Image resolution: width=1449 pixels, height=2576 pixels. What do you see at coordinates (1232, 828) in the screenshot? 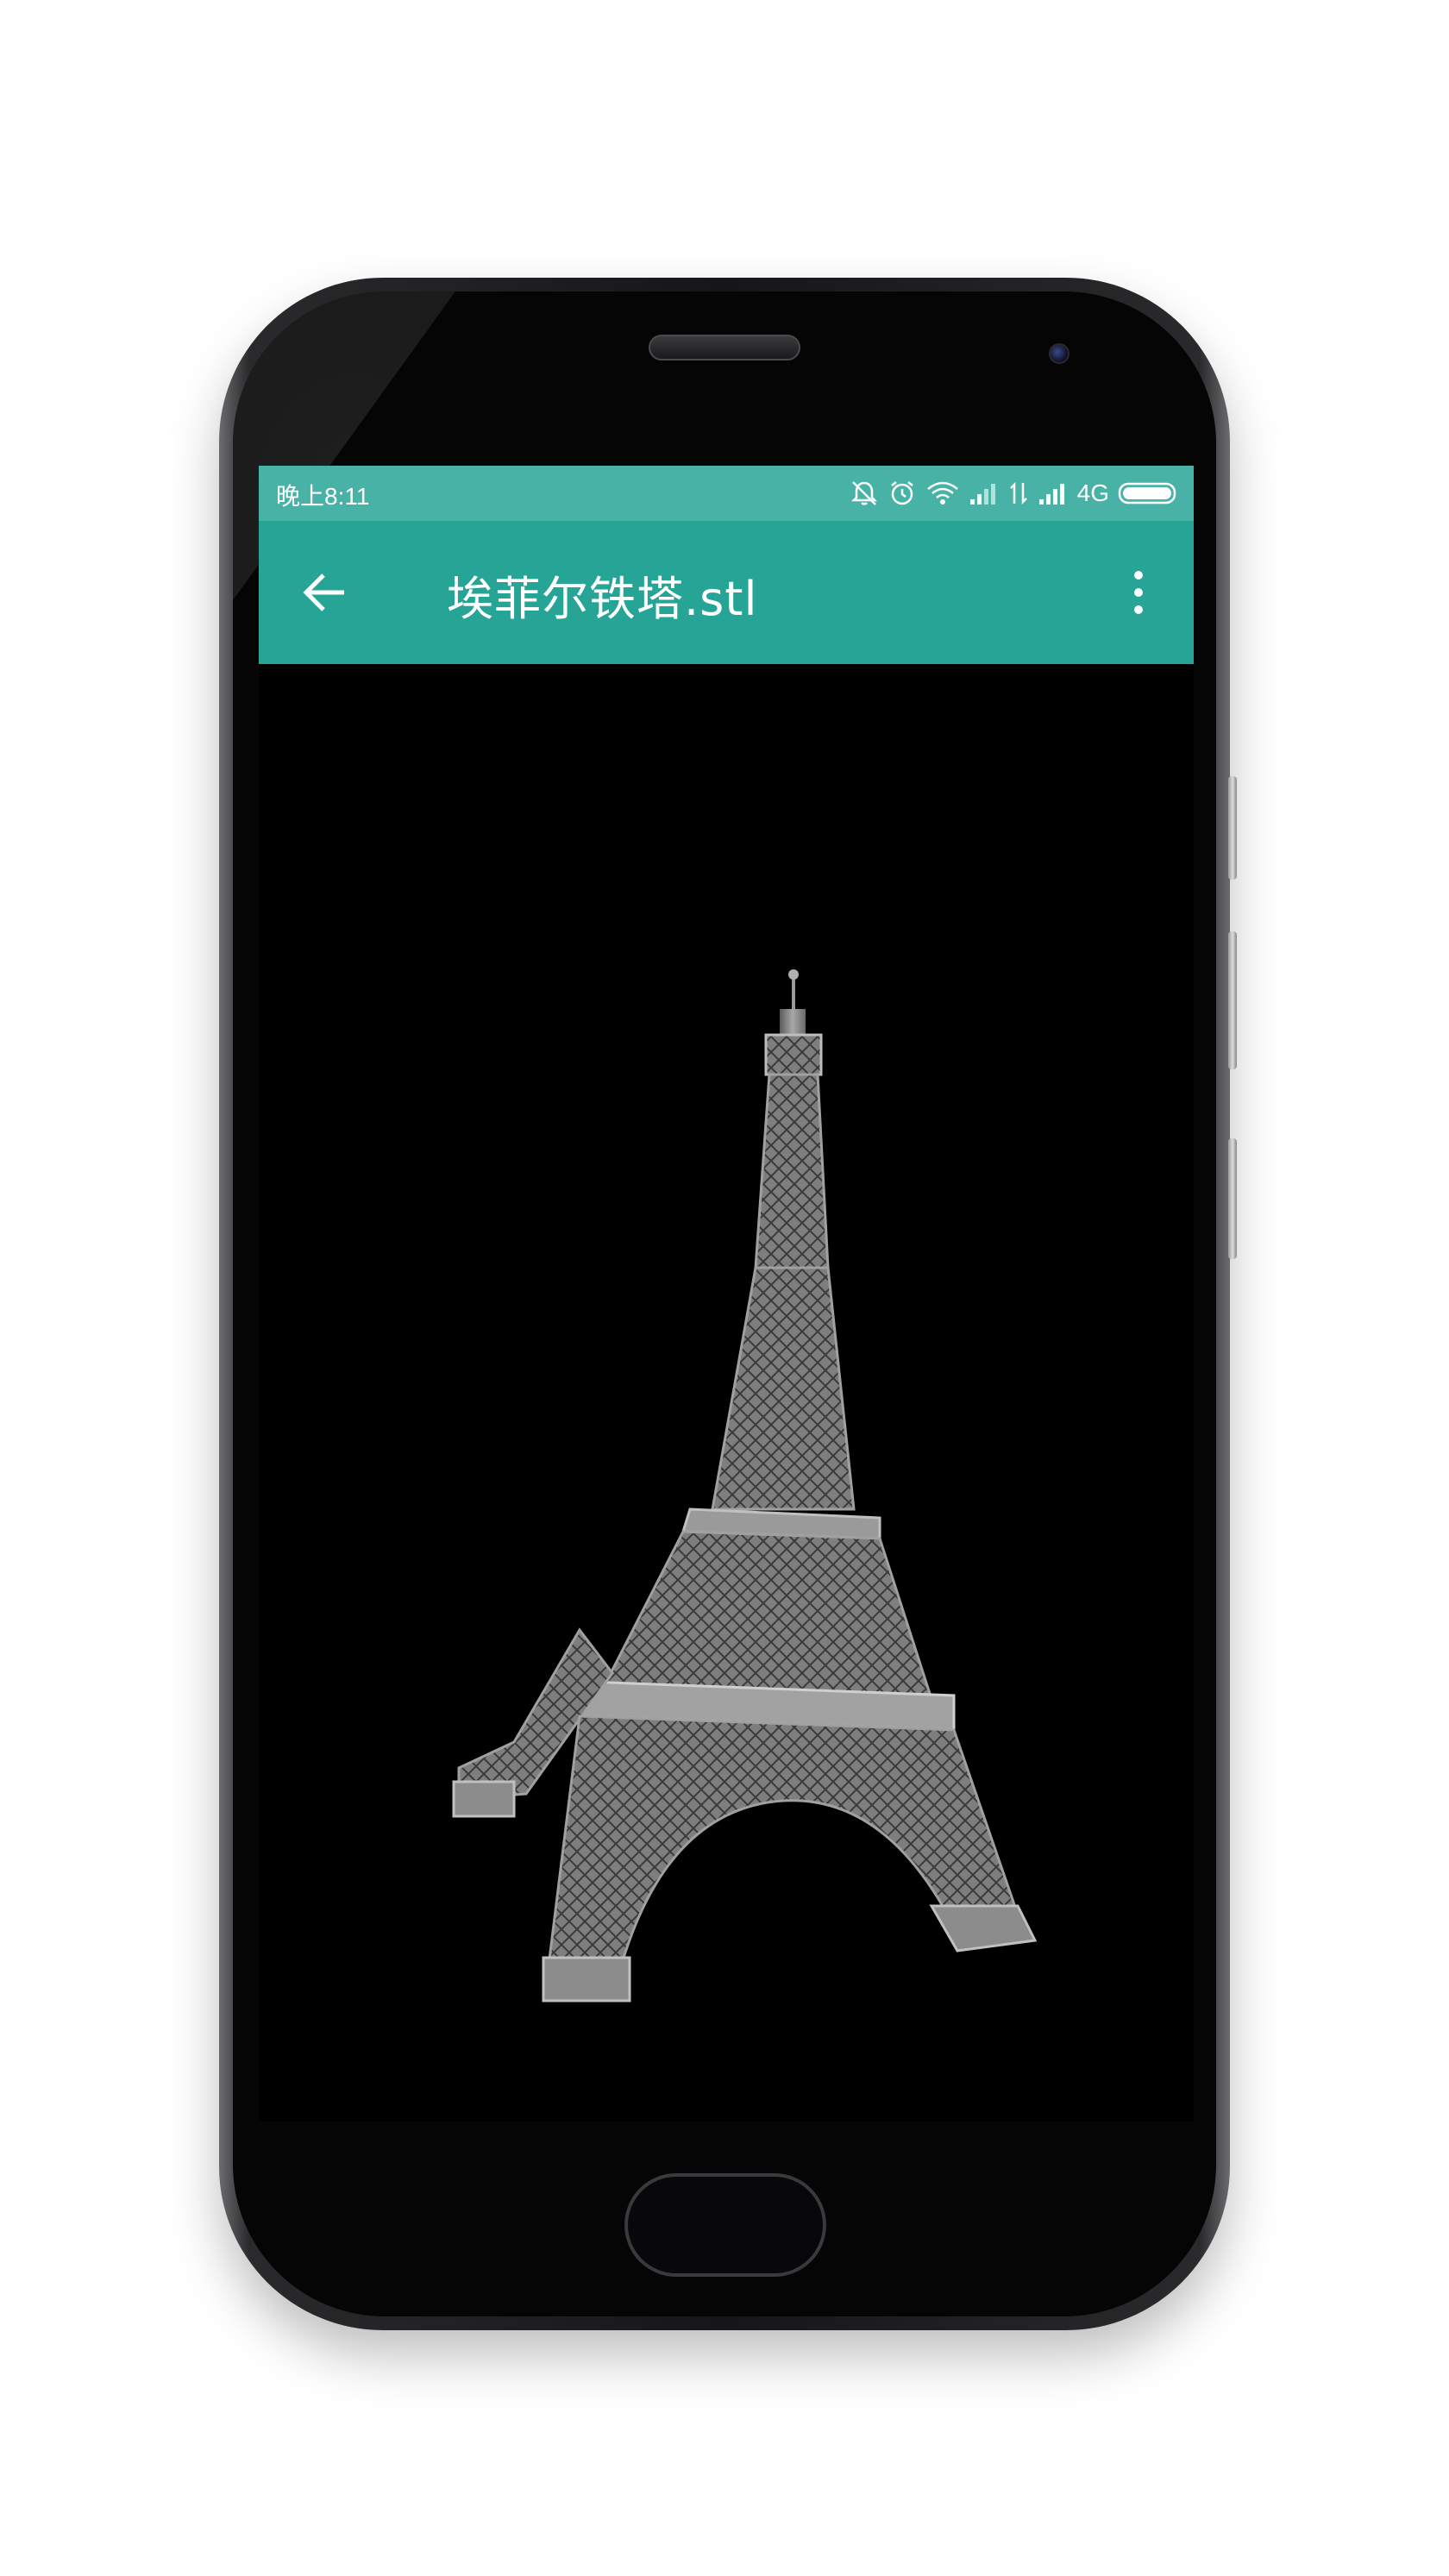
I see `power-button` at bounding box center [1232, 828].